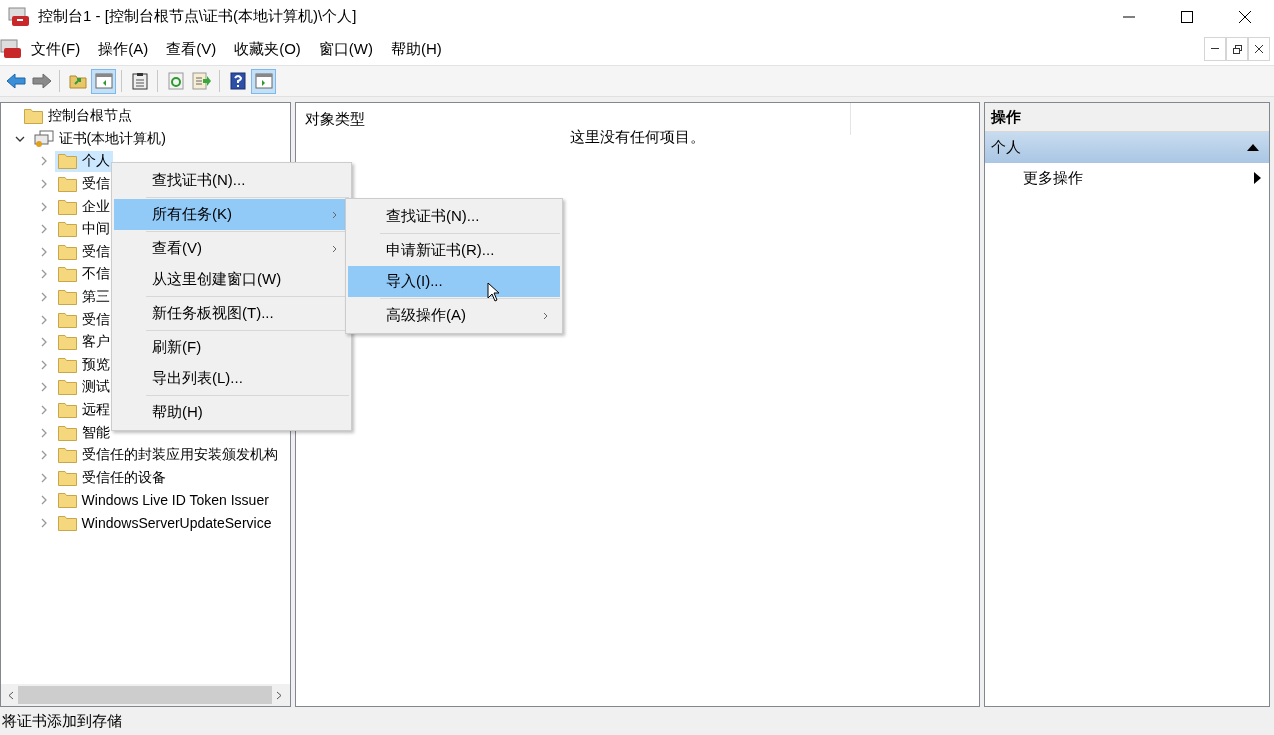 The image size is (1274, 735). I want to click on restore-icon, so click(1237, 49).